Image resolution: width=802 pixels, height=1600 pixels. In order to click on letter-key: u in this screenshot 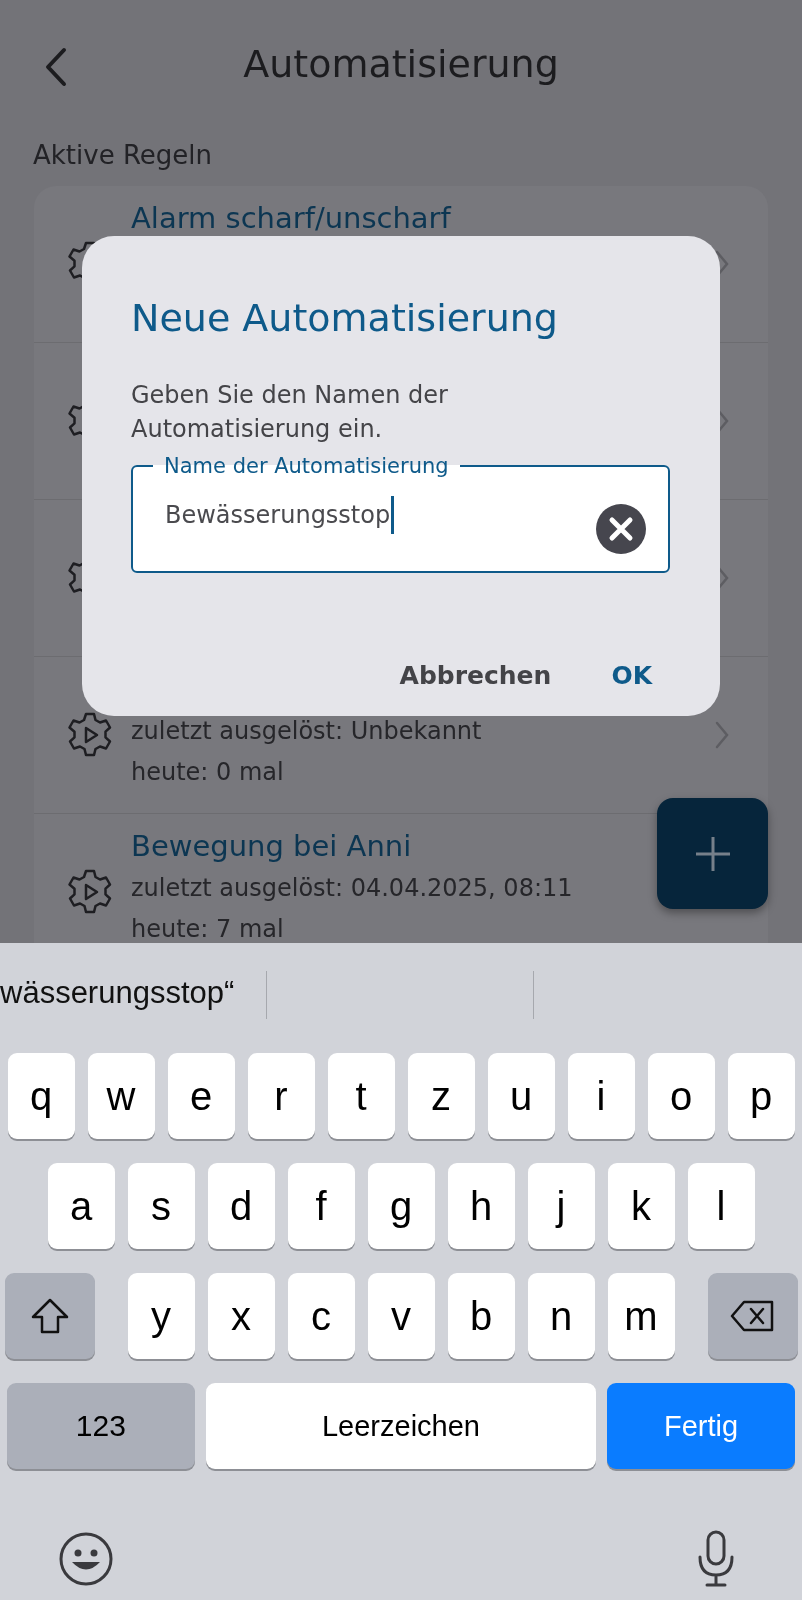, I will do `click(521, 1096)`.